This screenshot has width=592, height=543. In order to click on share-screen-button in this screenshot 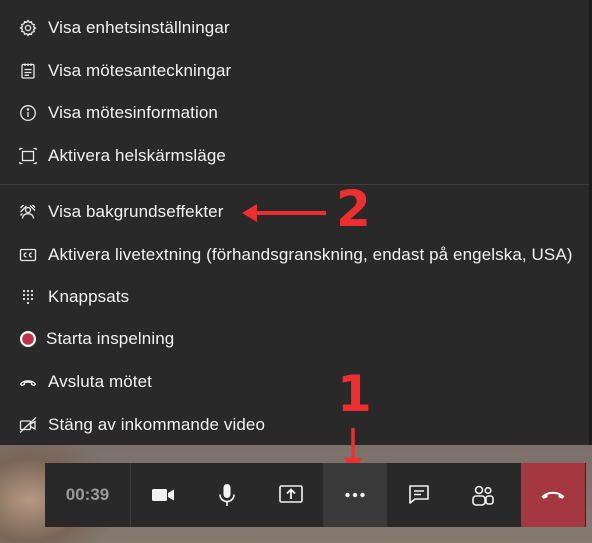, I will do `click(291, 495)`.